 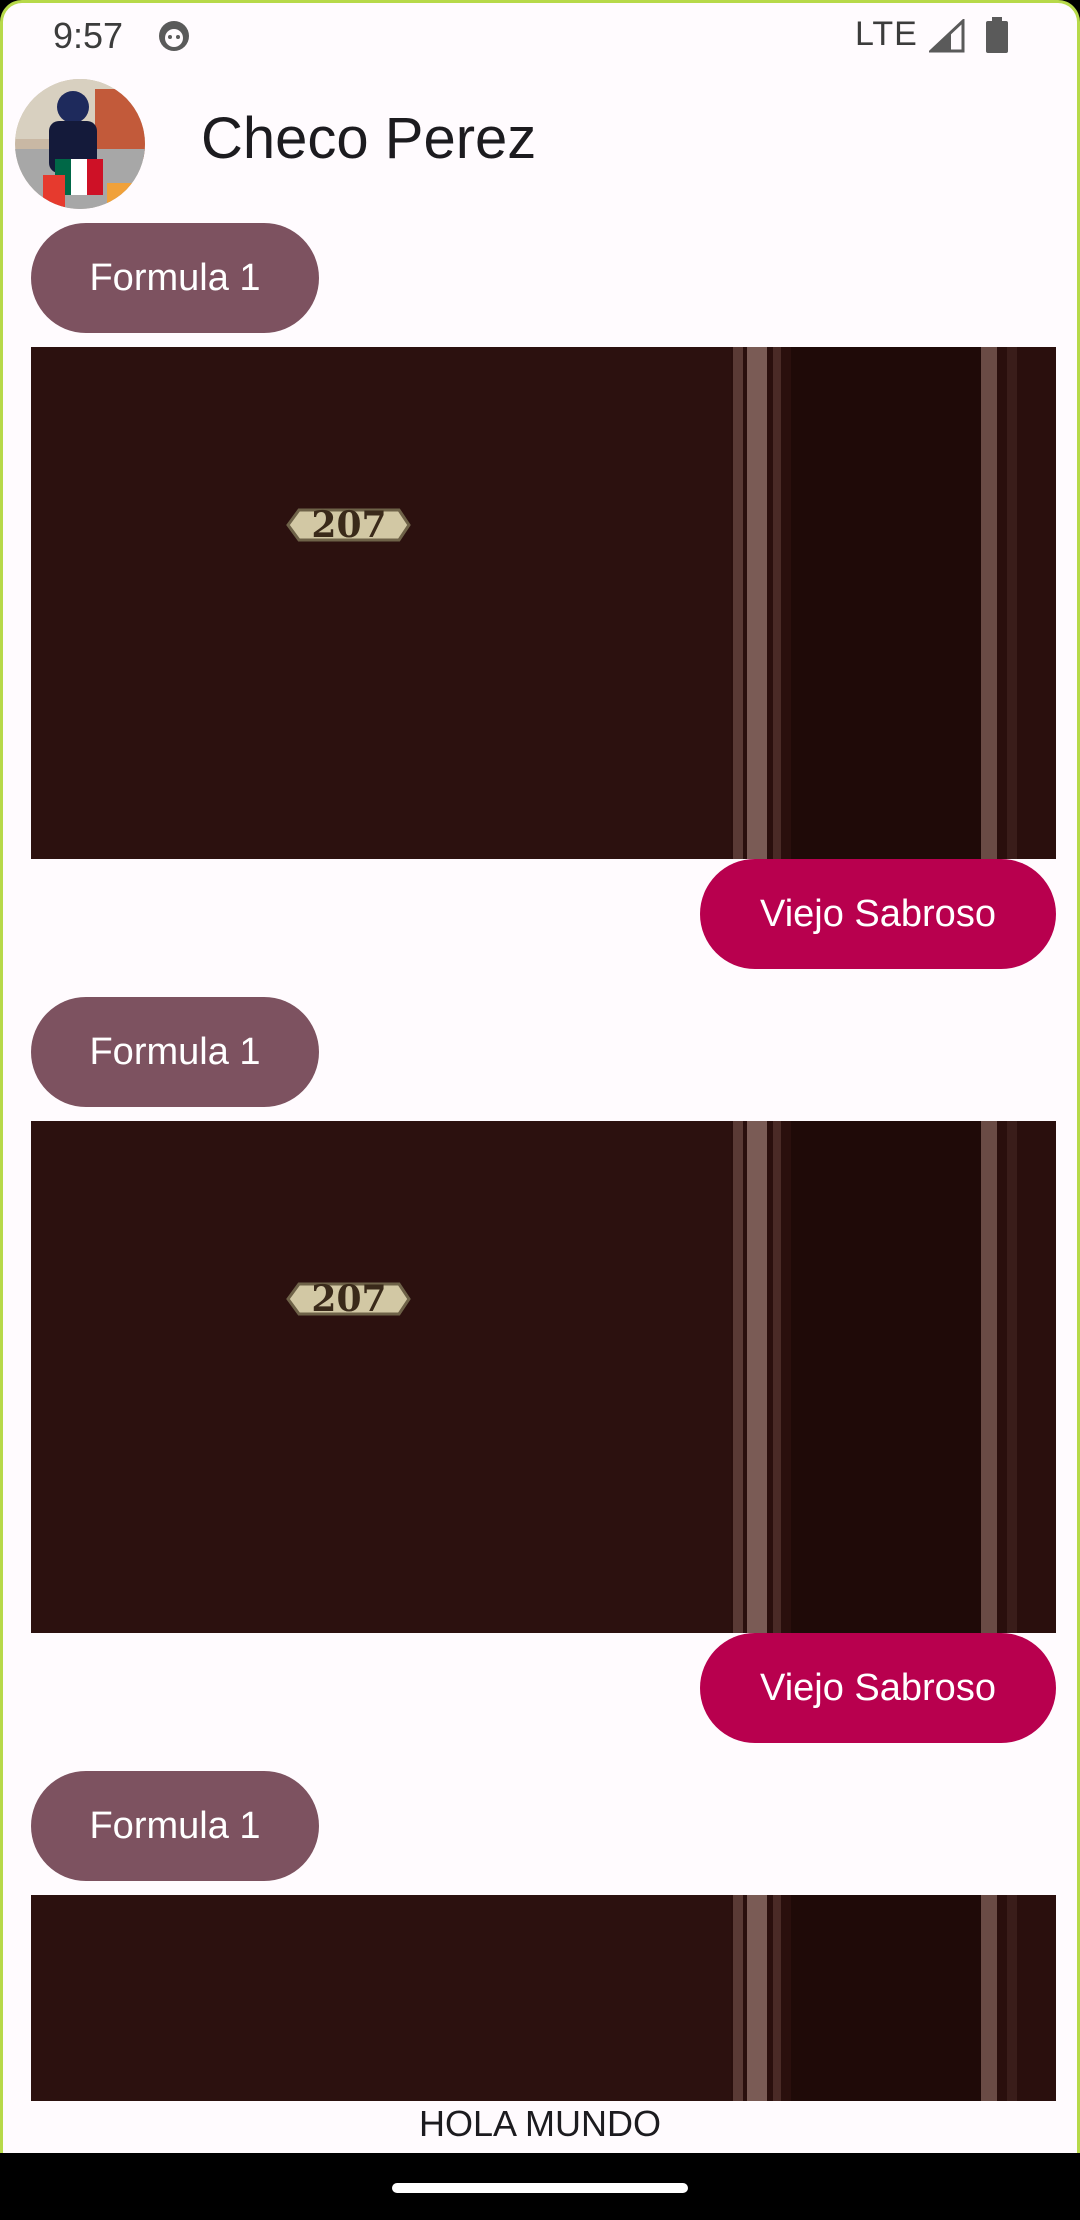 What do you see at coordinates (88, 35) in the screenshot?
I see `status-time: 9:57` at bounding box center [88, 35].